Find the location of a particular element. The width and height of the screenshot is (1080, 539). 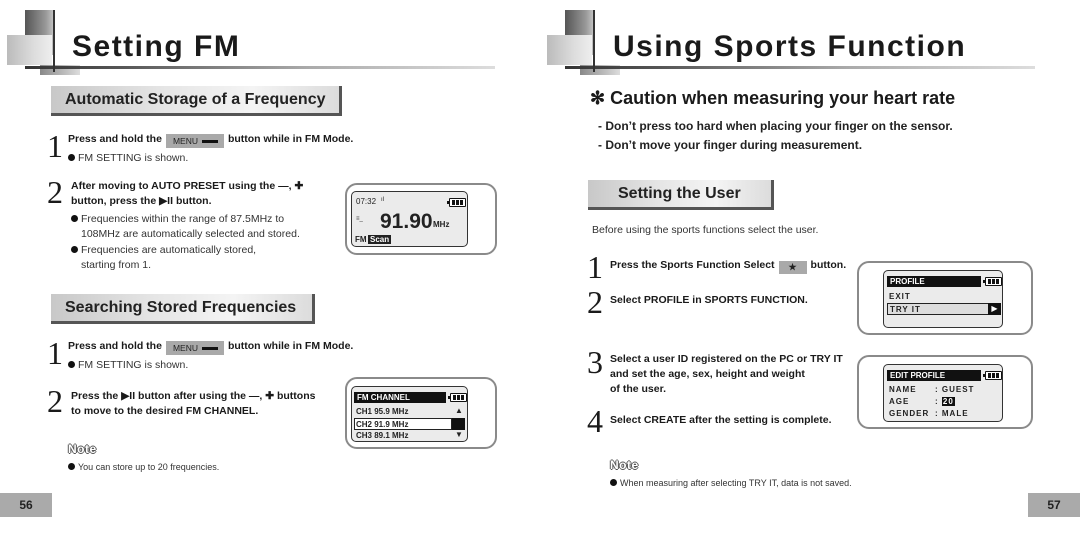

lcd-frequency-unit: MHz is located at coordinates (441, 224).